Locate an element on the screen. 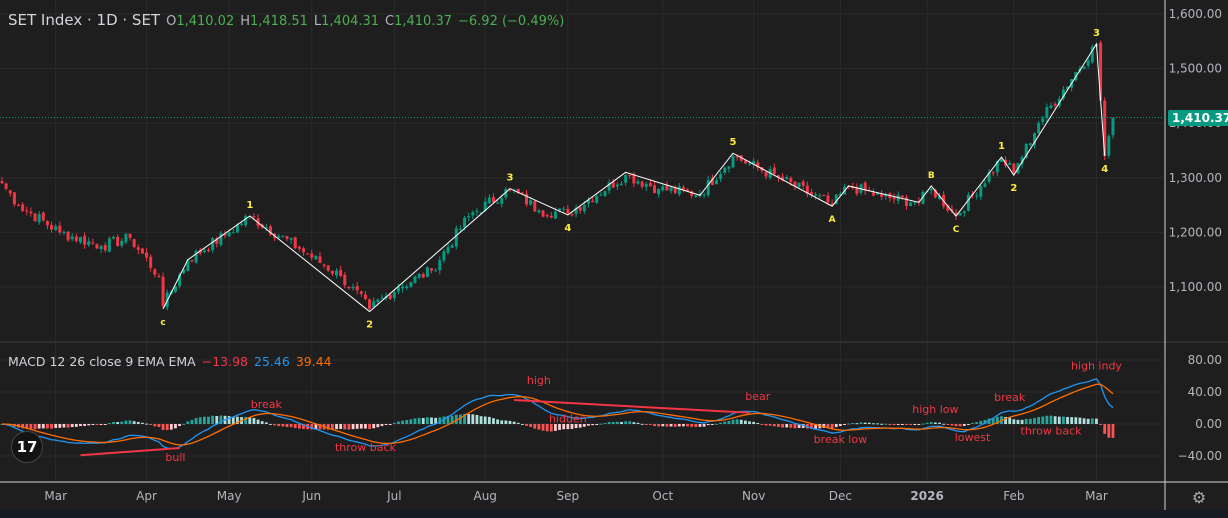 The height and width of the screenshot is (518, 1228). settings-gear-icon: ⚙ is located at coordinates (1199, 497).